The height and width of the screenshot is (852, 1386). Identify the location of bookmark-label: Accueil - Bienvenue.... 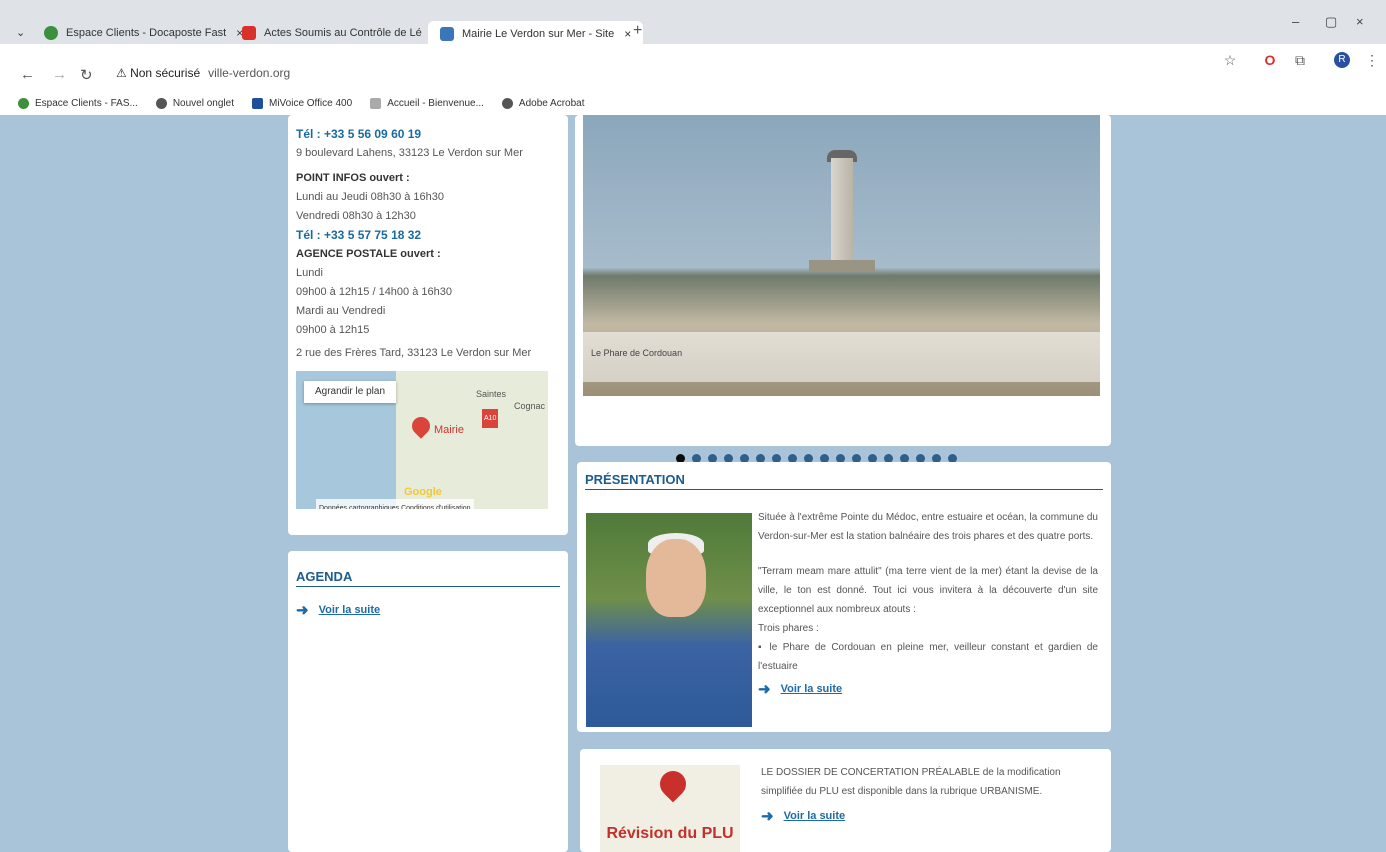
(435, 103).